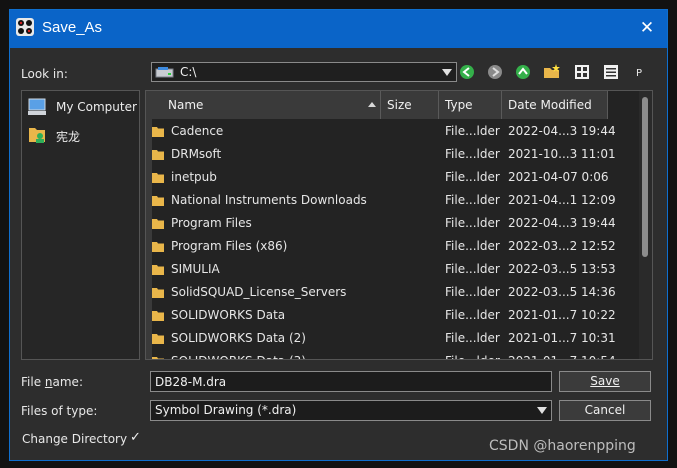 The width and height of the screenshot is (677, 468). What do you see at coordinates (645, 177) in the screenshot?
I see `scrollbar-thumb` at bounding box center [645, 177].